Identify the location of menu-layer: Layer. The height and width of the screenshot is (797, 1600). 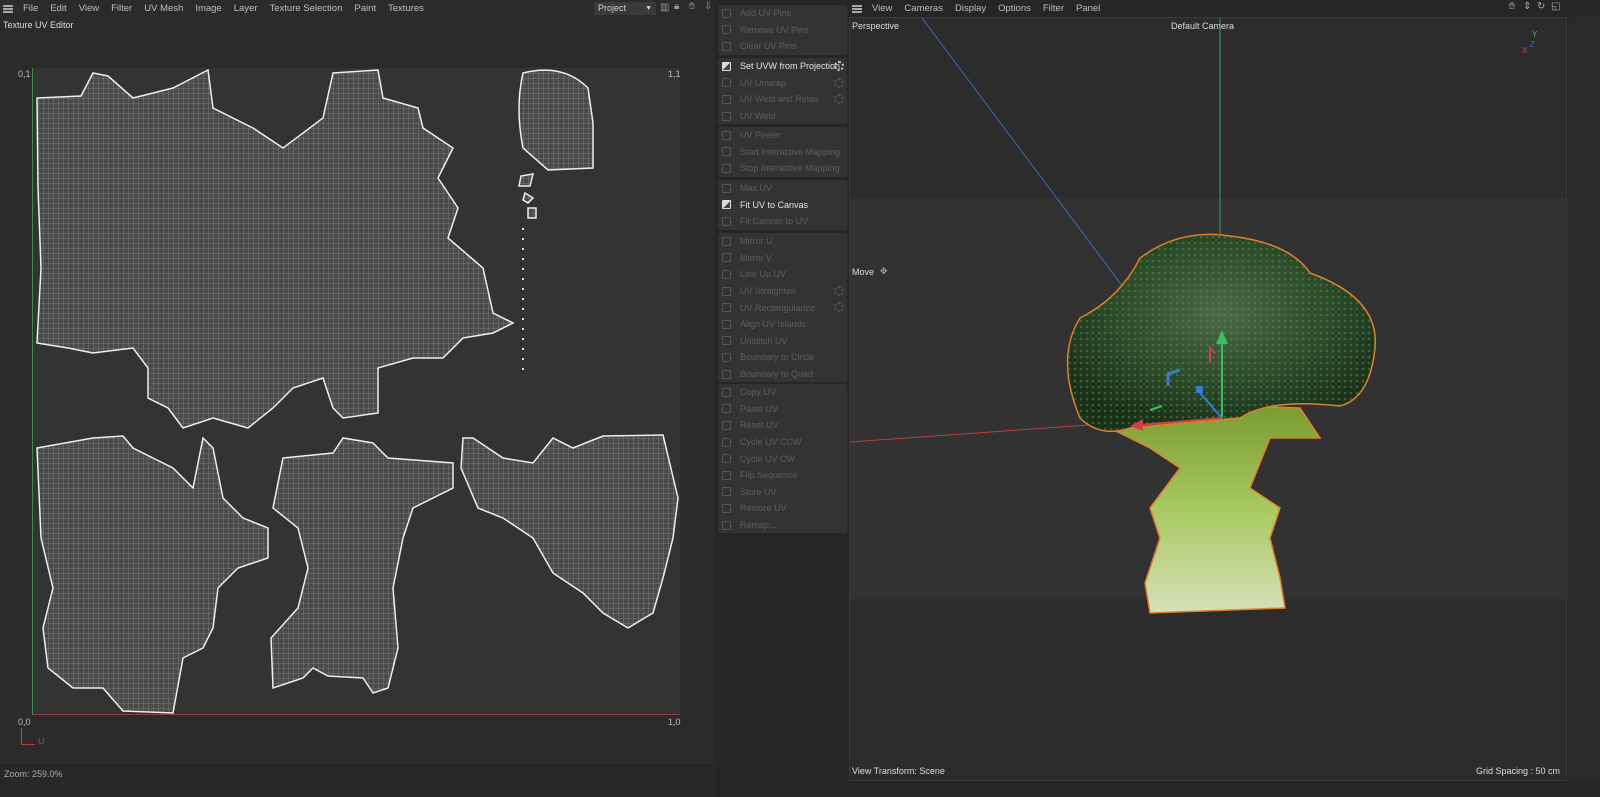
(246, 8).